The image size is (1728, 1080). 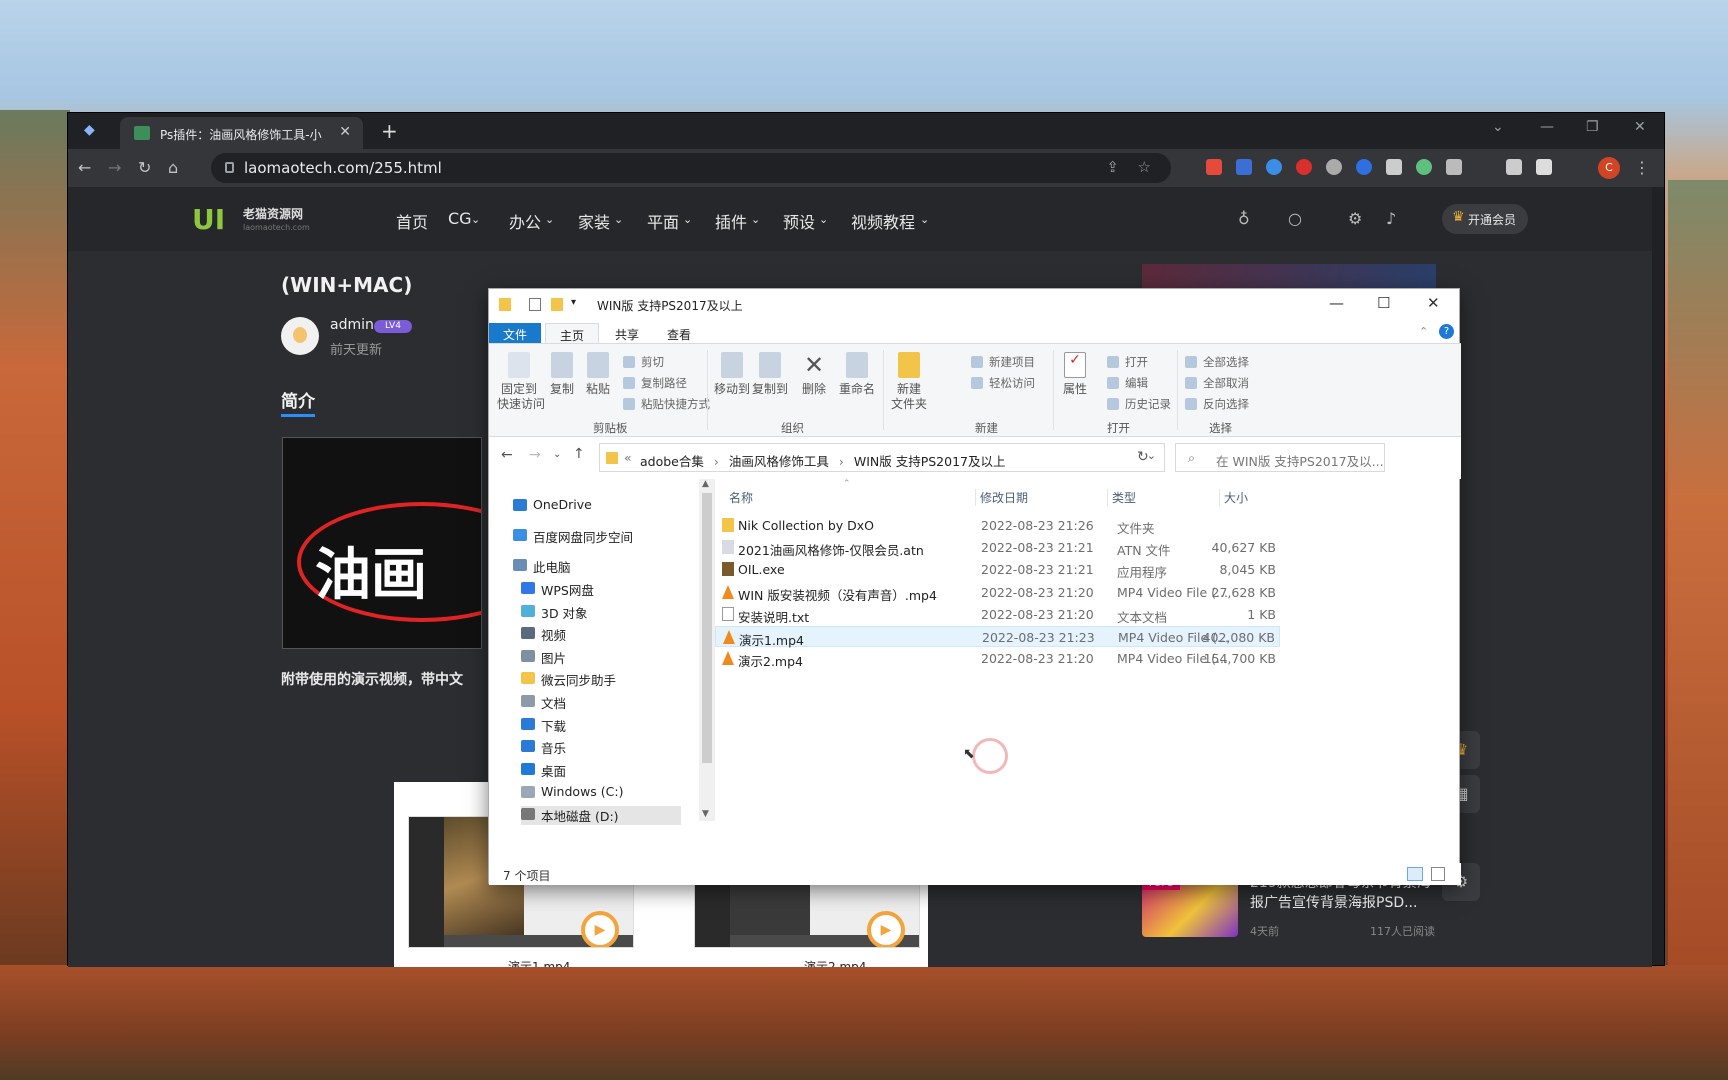 What do you see at coordinates (679, 333) in the screenshot?
I see `tab-view: 查看` at bounding box center [679, 333].